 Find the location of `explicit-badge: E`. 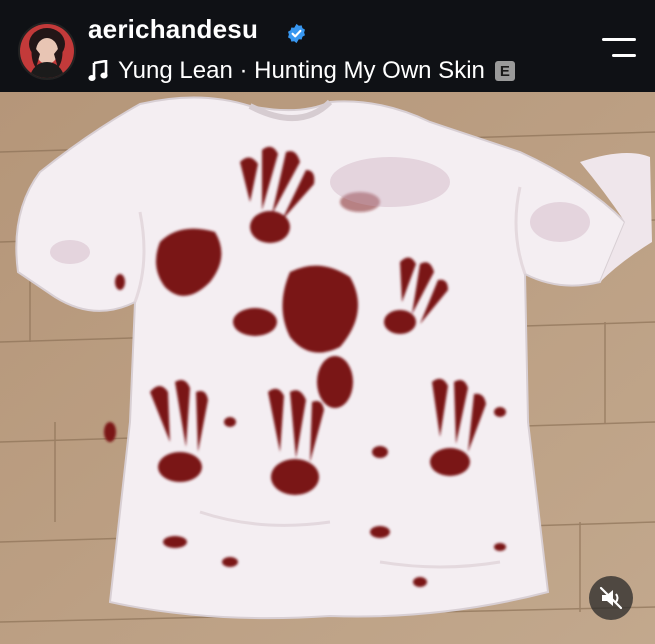

explicit-badge: E is located at coordinates (504, 71).